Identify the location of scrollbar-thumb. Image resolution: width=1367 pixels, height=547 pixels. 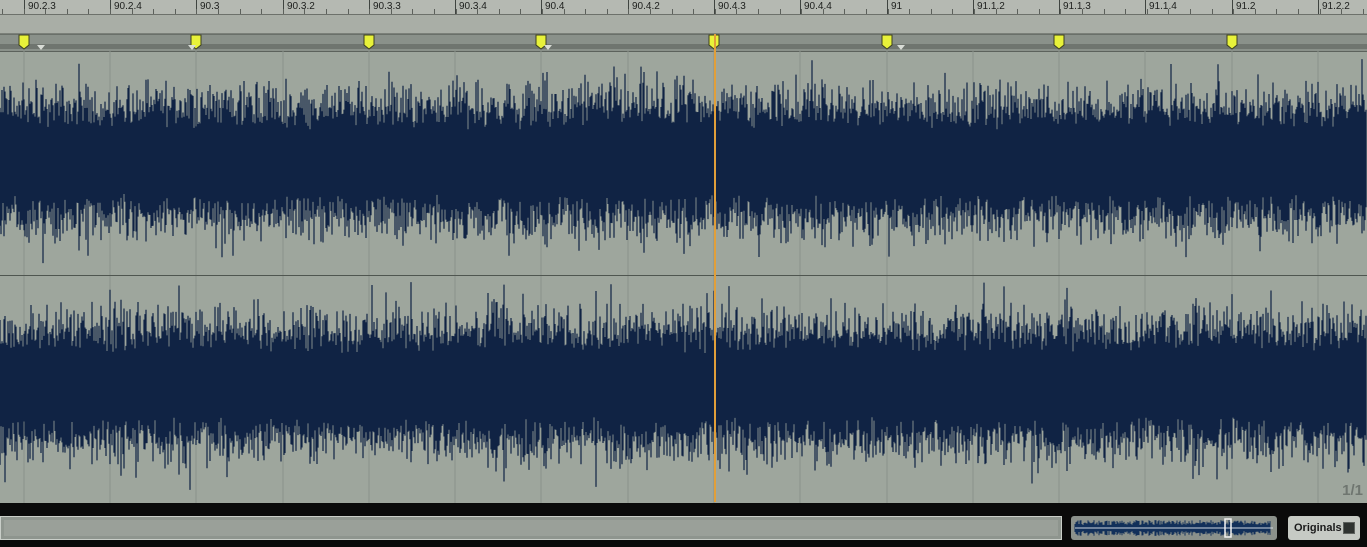
(531, 528).